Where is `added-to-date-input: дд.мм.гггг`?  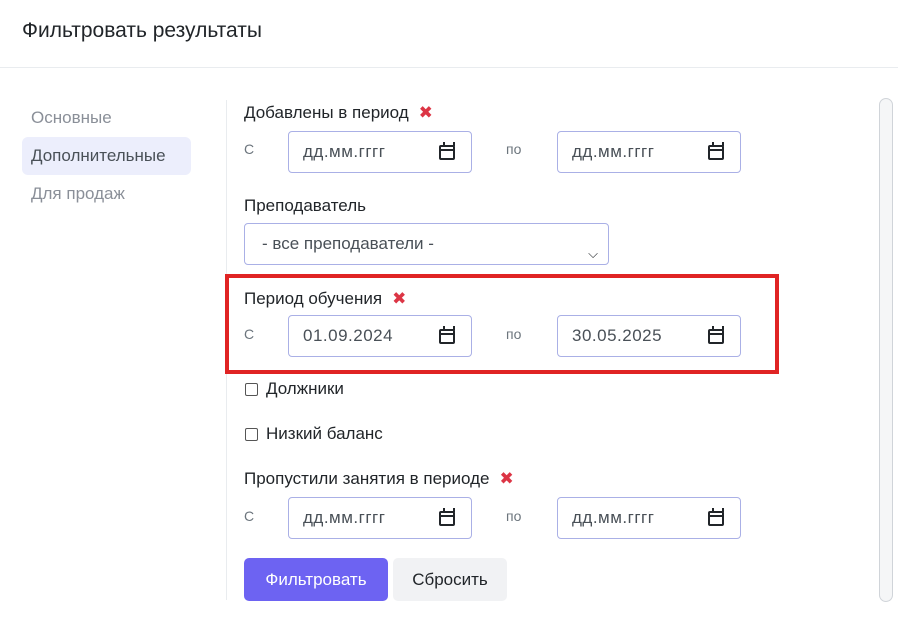
added-to-date-input: дд.мм.гггг is located at coordinates (649, 152).